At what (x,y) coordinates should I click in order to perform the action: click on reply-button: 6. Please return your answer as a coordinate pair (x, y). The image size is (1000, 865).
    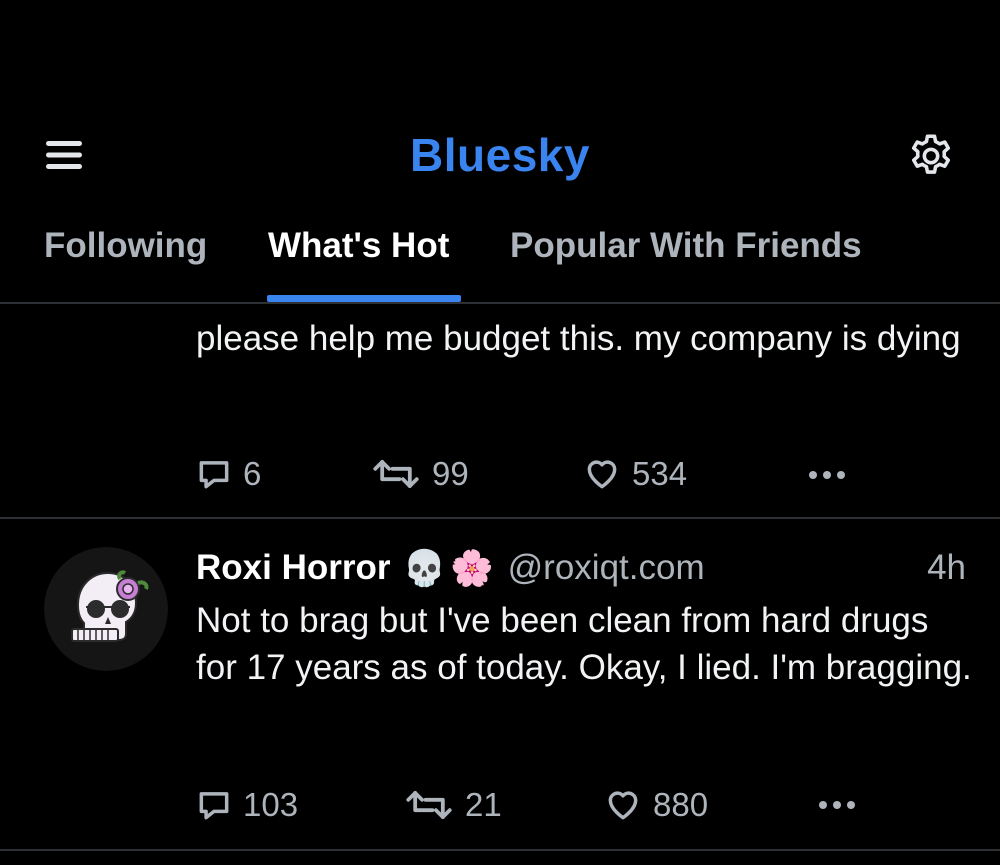
    Looking at the image, I should click on (228, 474).